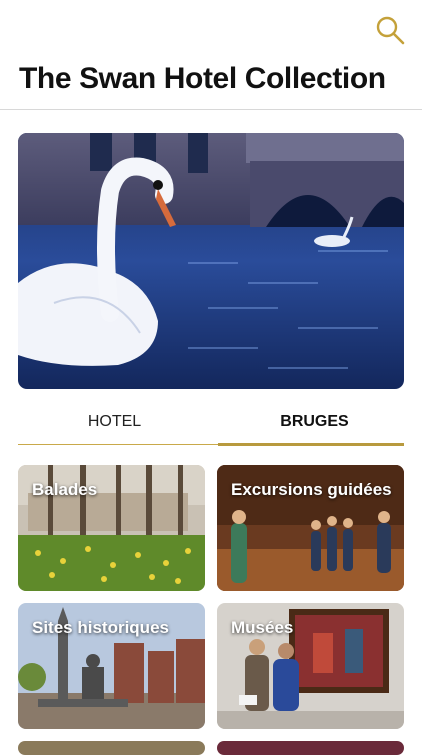 The image size is (422, 755). I want to click on card-label: Balades, so click(65, 489).